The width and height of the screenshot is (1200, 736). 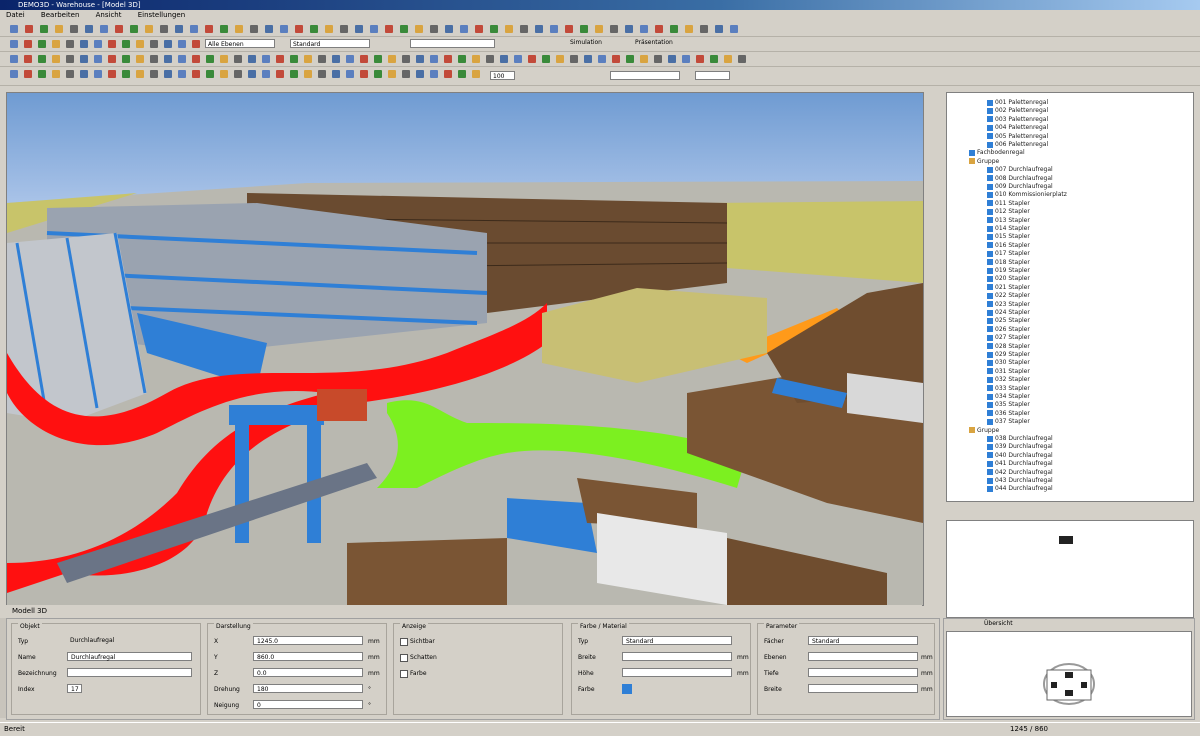 I want to click on tree-item: 016 Stapler, so click(x=1008, y=246).